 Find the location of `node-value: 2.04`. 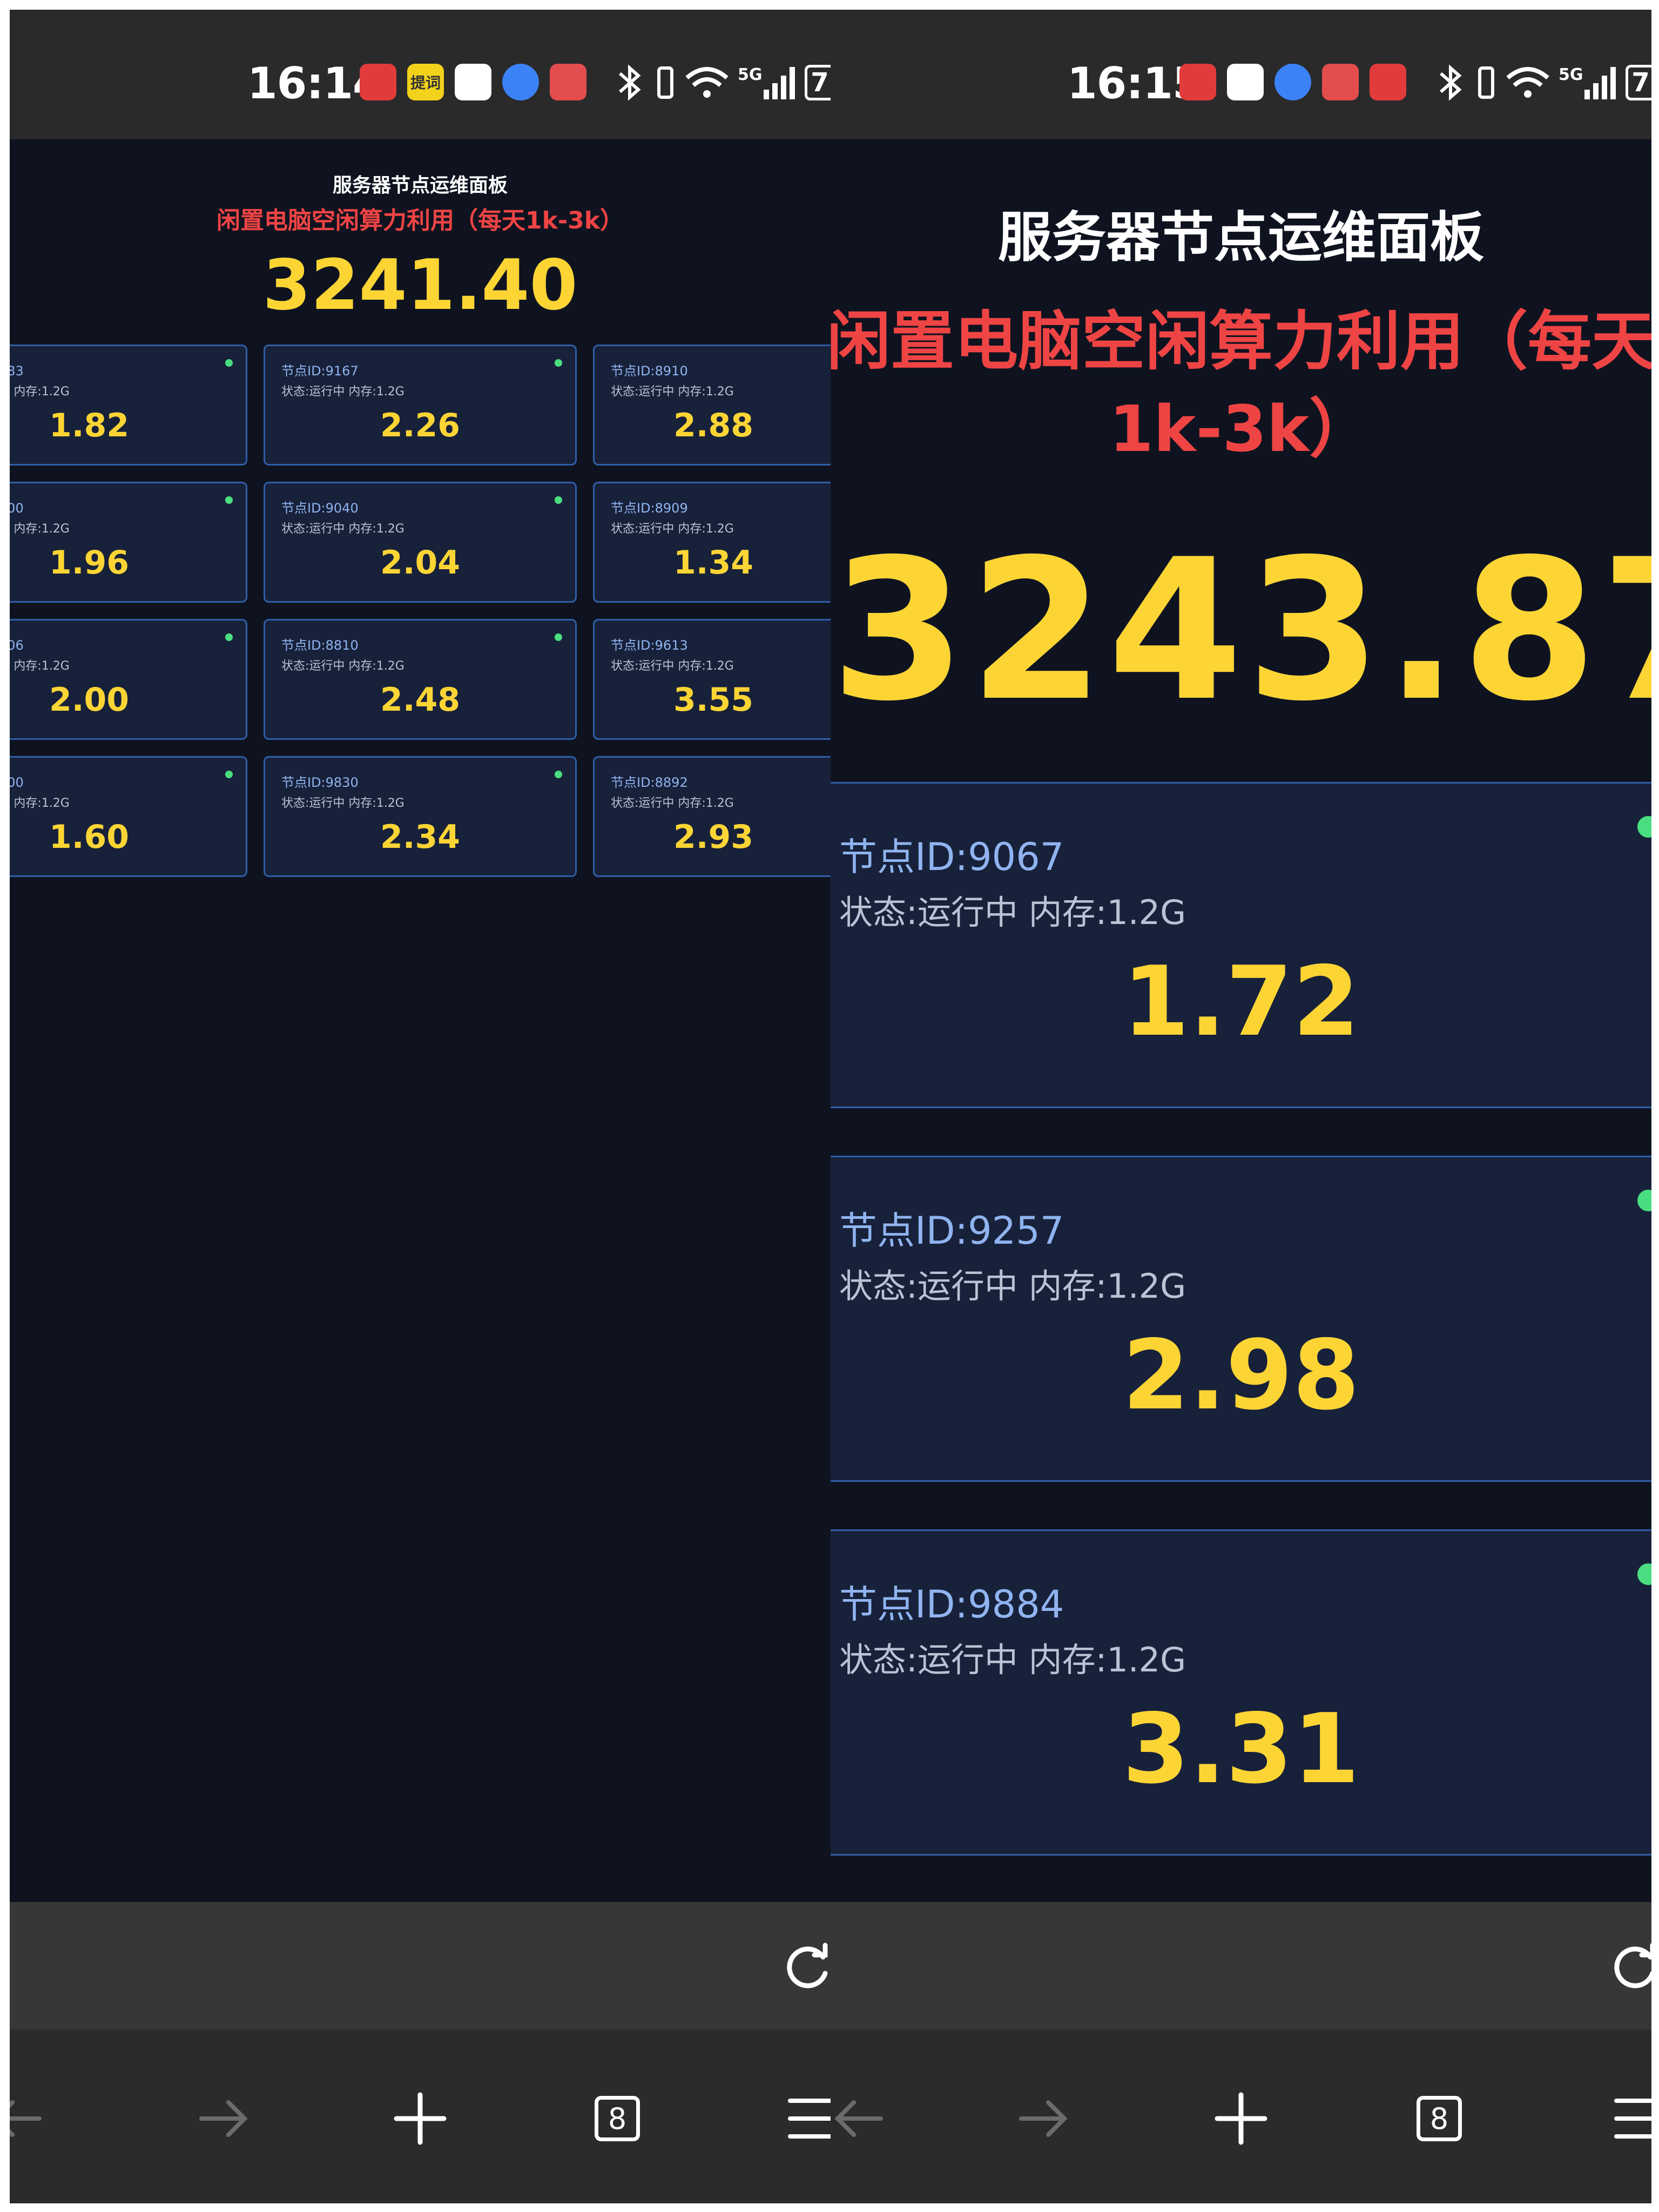

node-value: 2.04 is located at coordinates (420, 563).